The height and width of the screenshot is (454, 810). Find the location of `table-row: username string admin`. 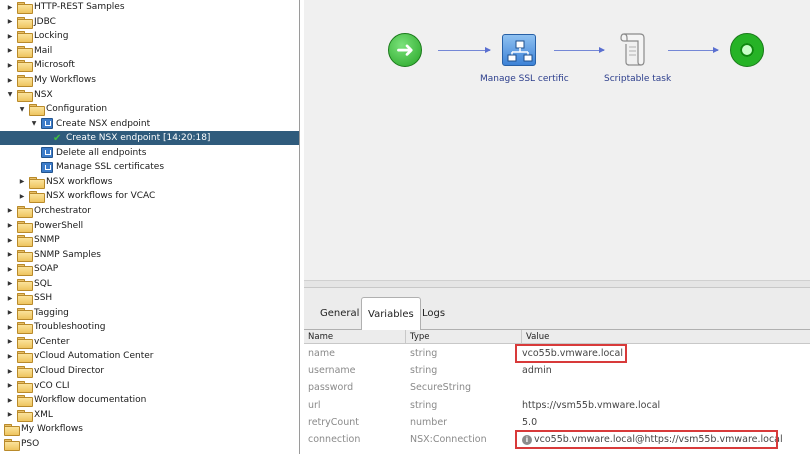

table-row: username string admin is located at coordinates (557, 370).